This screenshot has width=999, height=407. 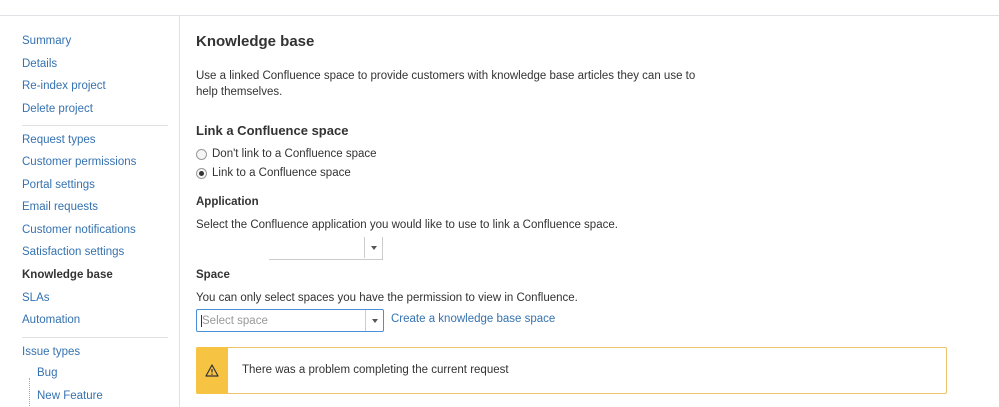 I want to click on sidebar-item-reindex-project: Re-index project, so click(x=64, y=86).